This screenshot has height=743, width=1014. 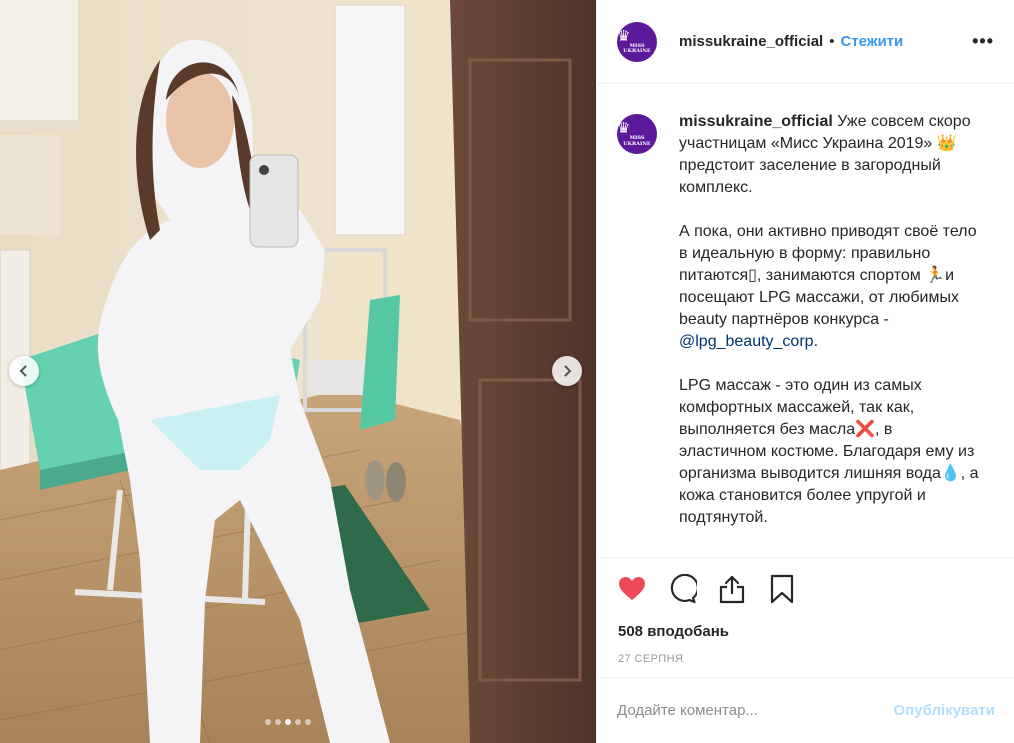 I want to click on like-button, so click(x=632, y=589).